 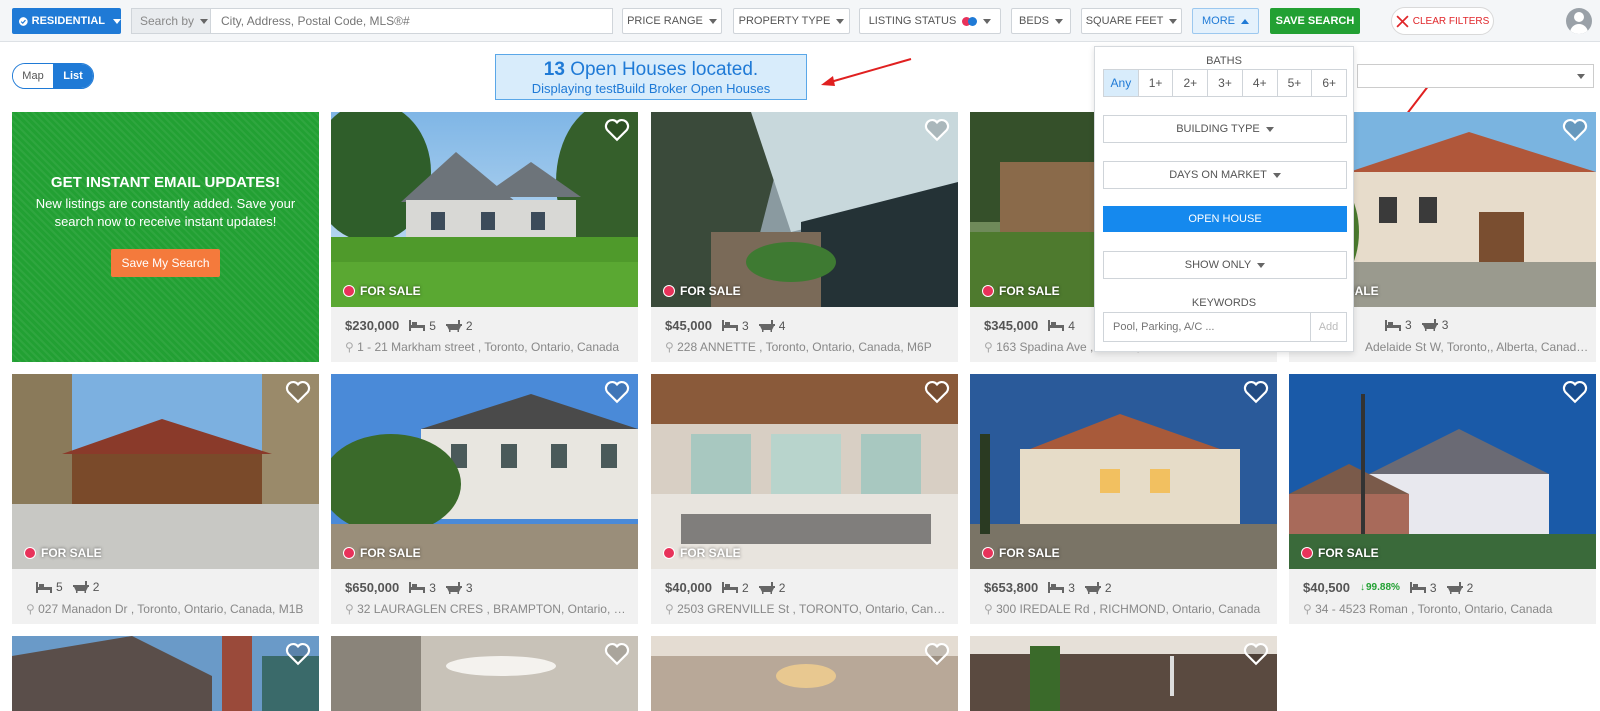 What do you see at coordinates (165, 263) in the screenshot?
I see `save-my-search-button: Save My Search` at bounding box center [165, 263].